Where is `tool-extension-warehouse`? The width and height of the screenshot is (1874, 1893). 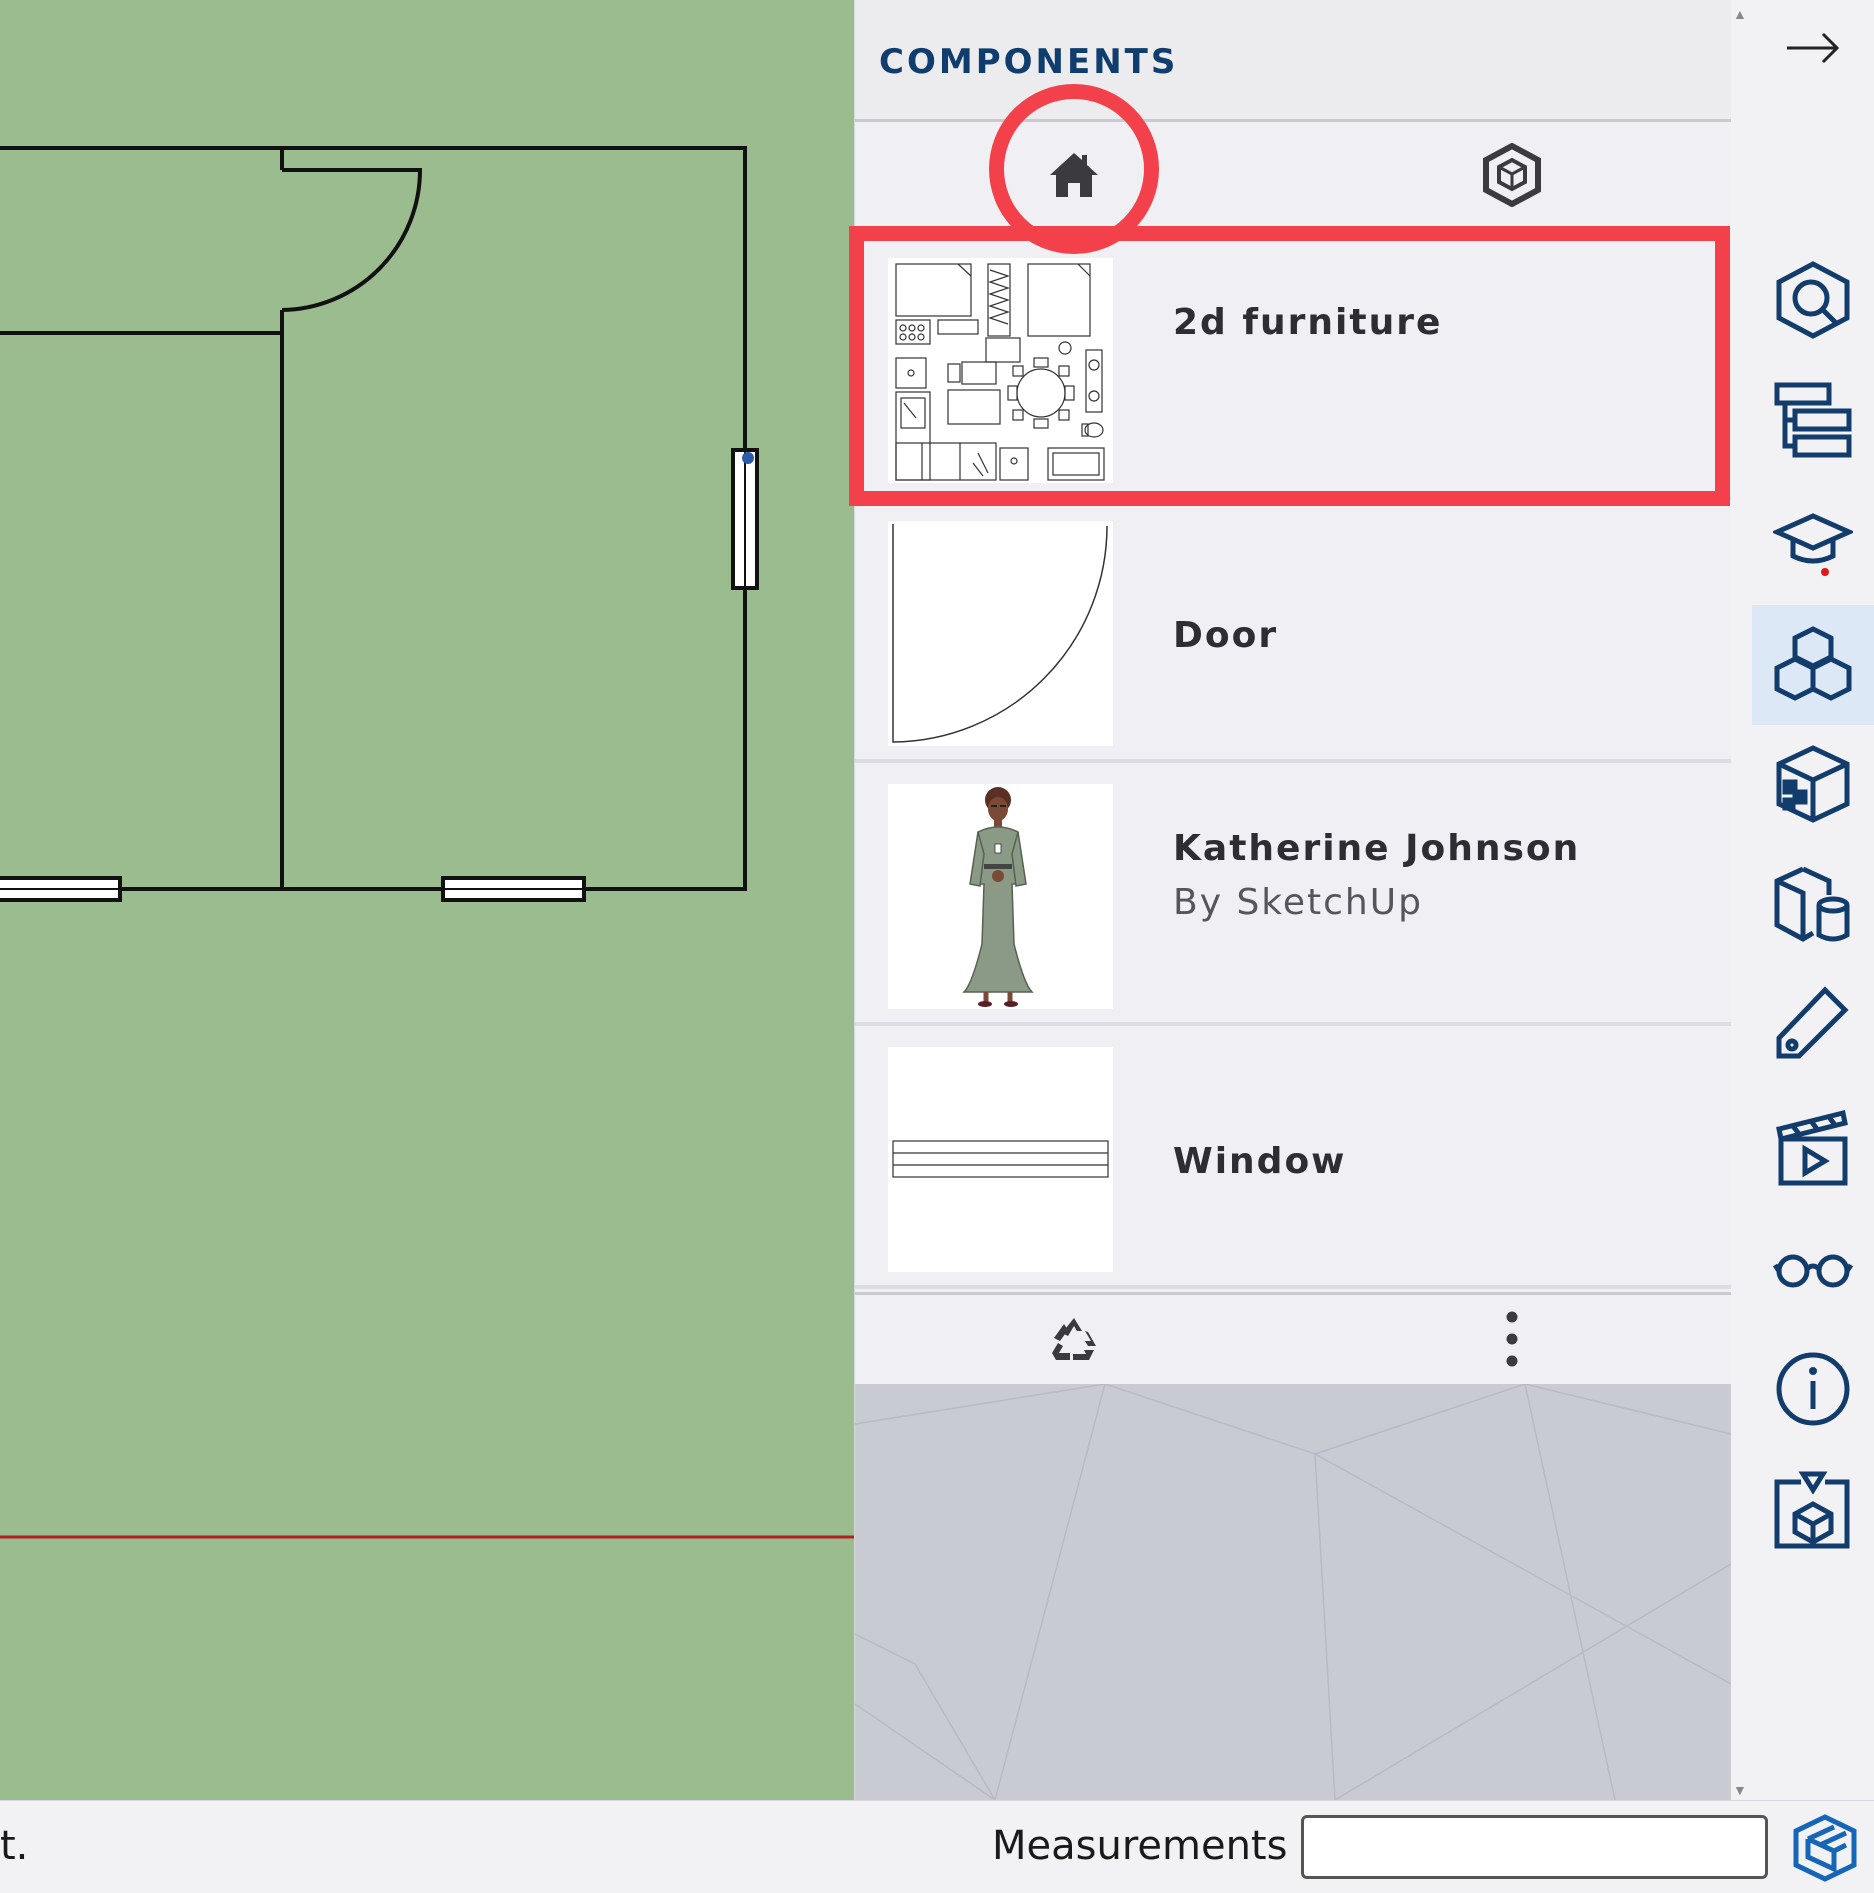 tool-extension-warehouse is located at coordinates (1813, 1512).